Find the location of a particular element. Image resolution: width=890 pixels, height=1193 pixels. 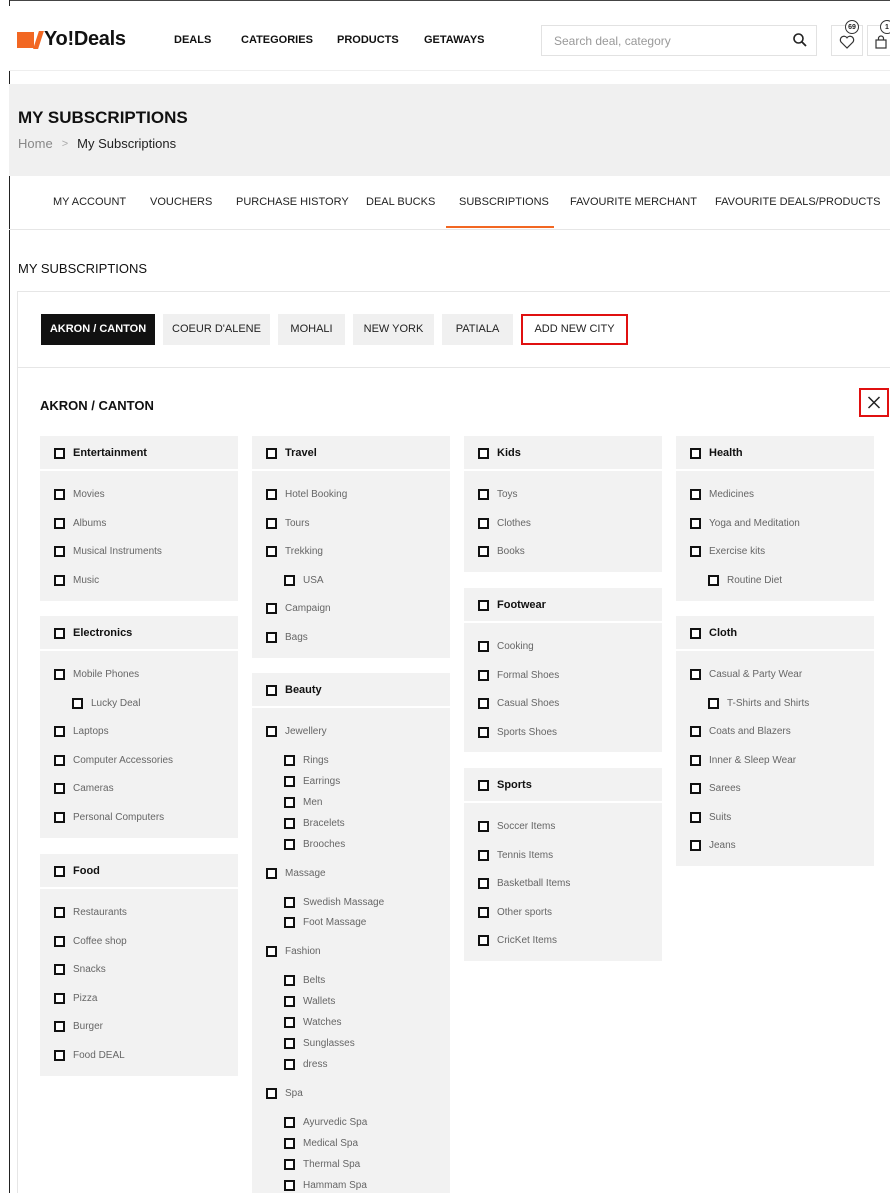

subcategory-item-lucky-deal: Lucky Deal is located at coordinates (106, 703).